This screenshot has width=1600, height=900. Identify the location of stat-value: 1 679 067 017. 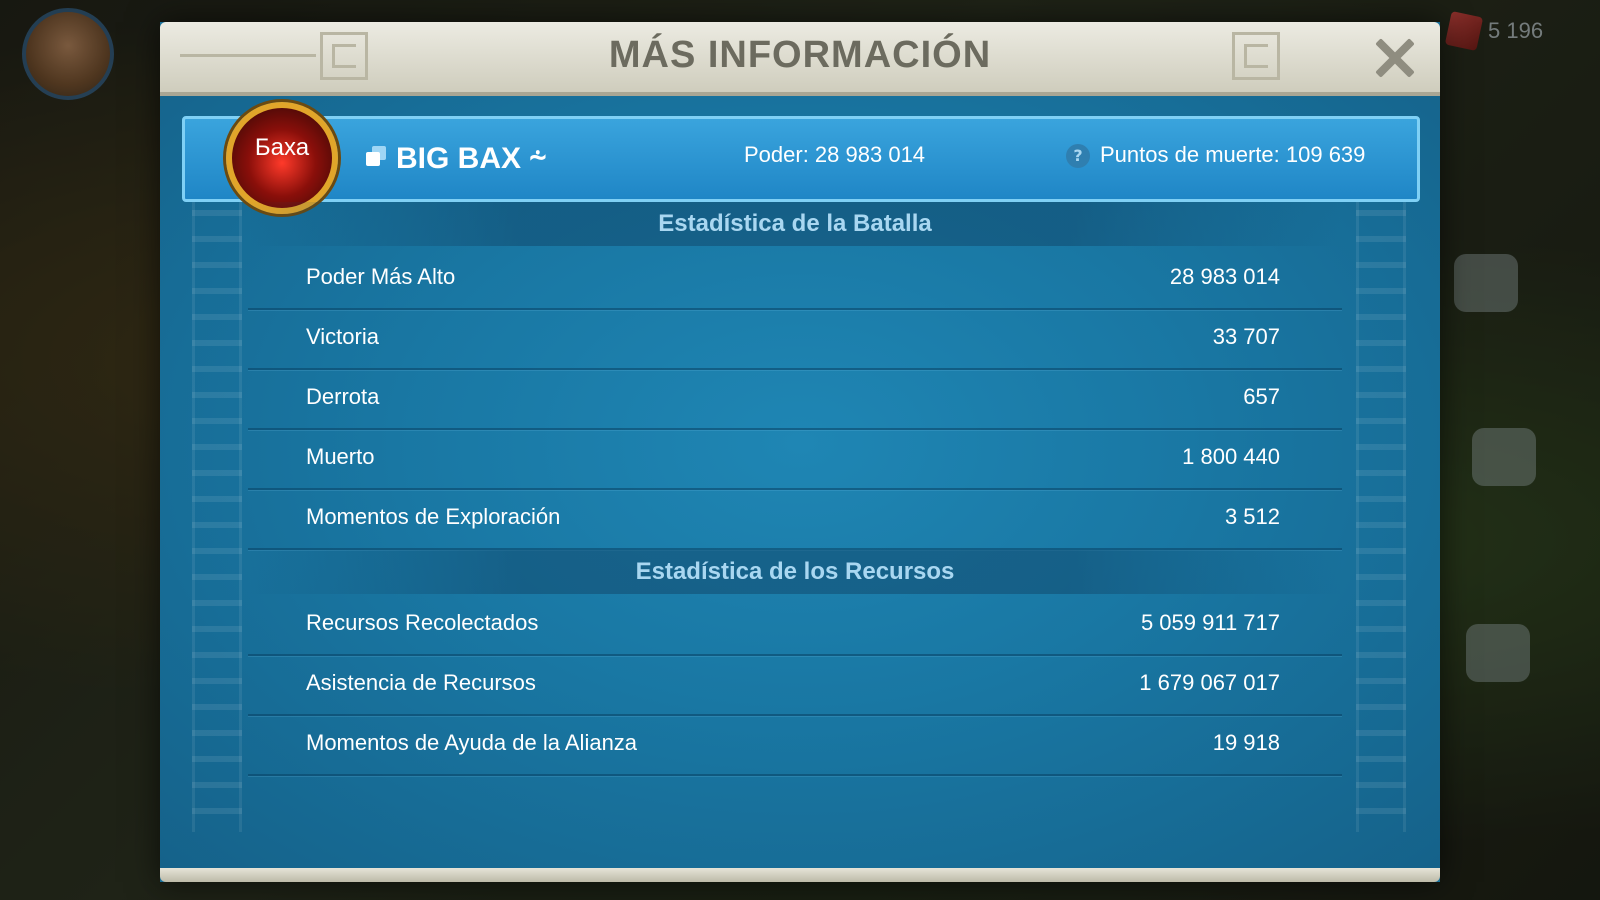
(1209, 682).